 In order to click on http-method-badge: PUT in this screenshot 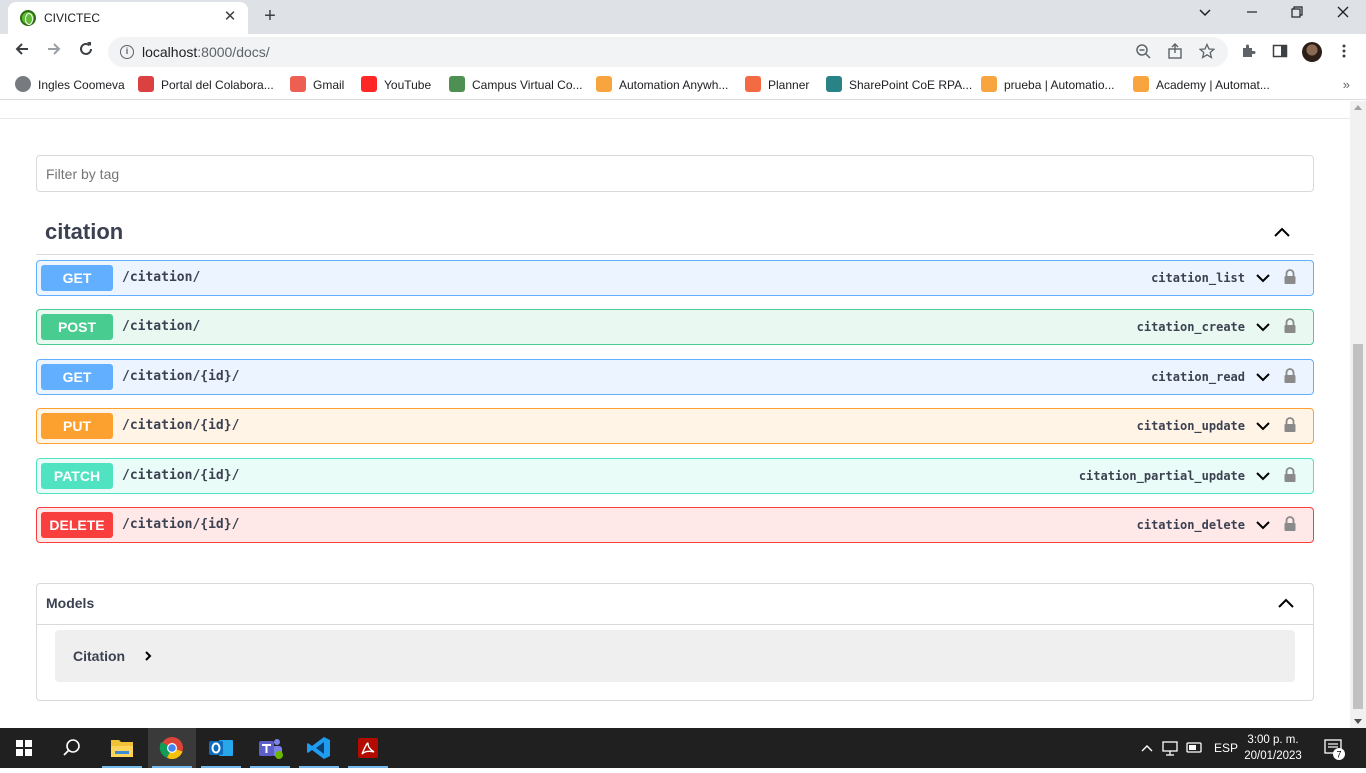, I will do `click(77, 426)`.